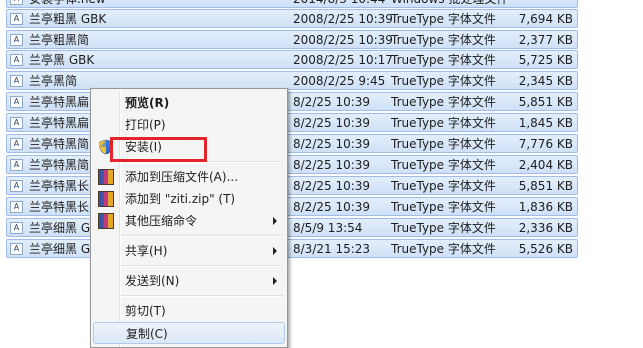  I want to click on file-date: 2014/8/3 10:44, so click(339, 3).